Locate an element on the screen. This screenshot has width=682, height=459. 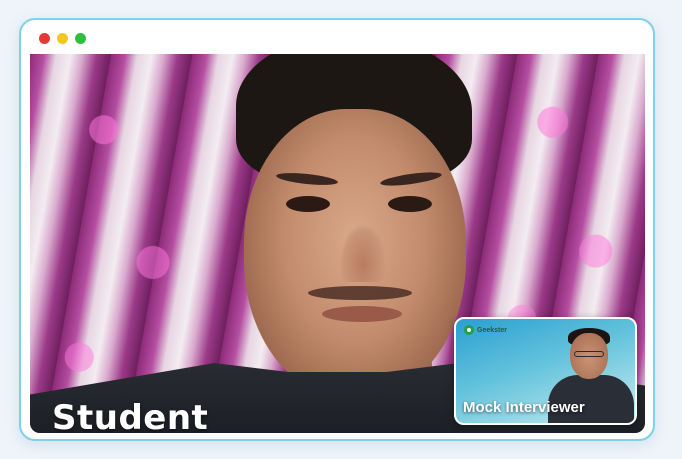
brand-logo-text: Geekster is located at coordinates (492, 330).